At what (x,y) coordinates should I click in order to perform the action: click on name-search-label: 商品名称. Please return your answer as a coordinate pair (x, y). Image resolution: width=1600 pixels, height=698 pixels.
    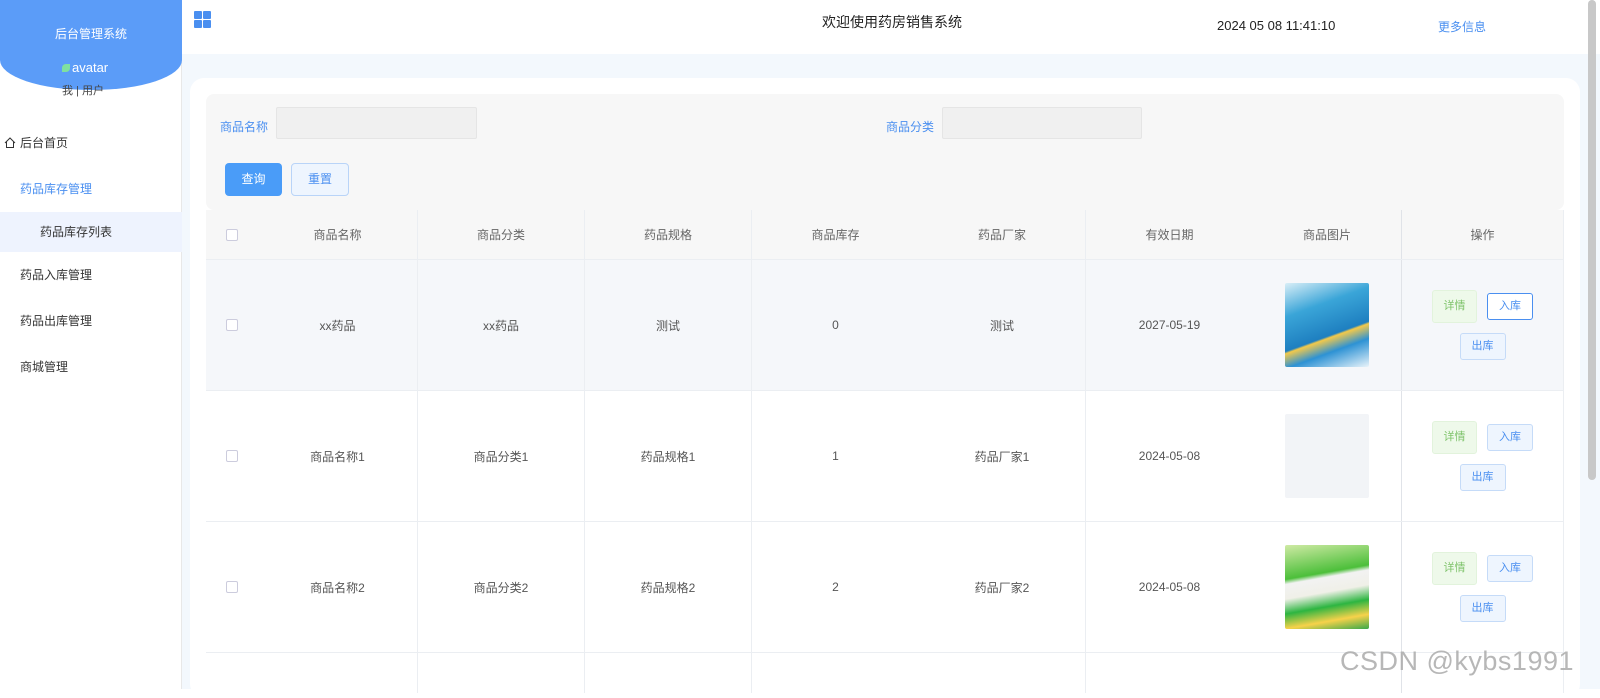
    Looking at the image, I should click on (244, 127).